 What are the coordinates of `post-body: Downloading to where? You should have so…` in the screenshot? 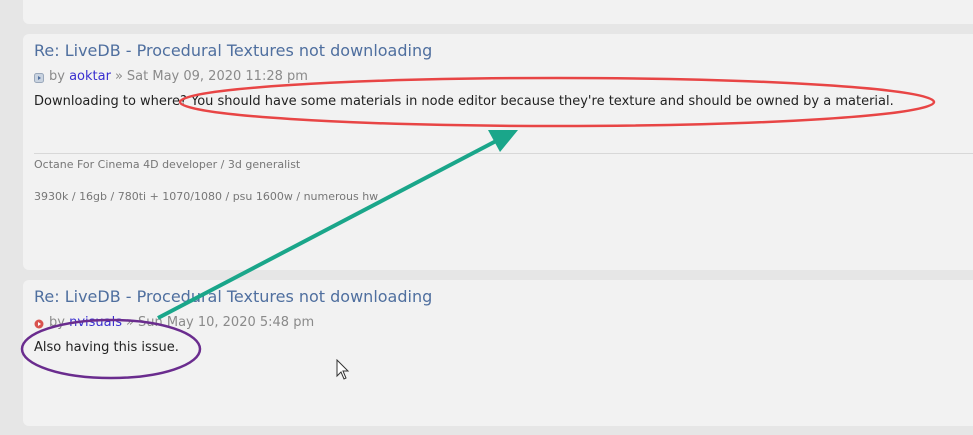 It's located at (464, 101).